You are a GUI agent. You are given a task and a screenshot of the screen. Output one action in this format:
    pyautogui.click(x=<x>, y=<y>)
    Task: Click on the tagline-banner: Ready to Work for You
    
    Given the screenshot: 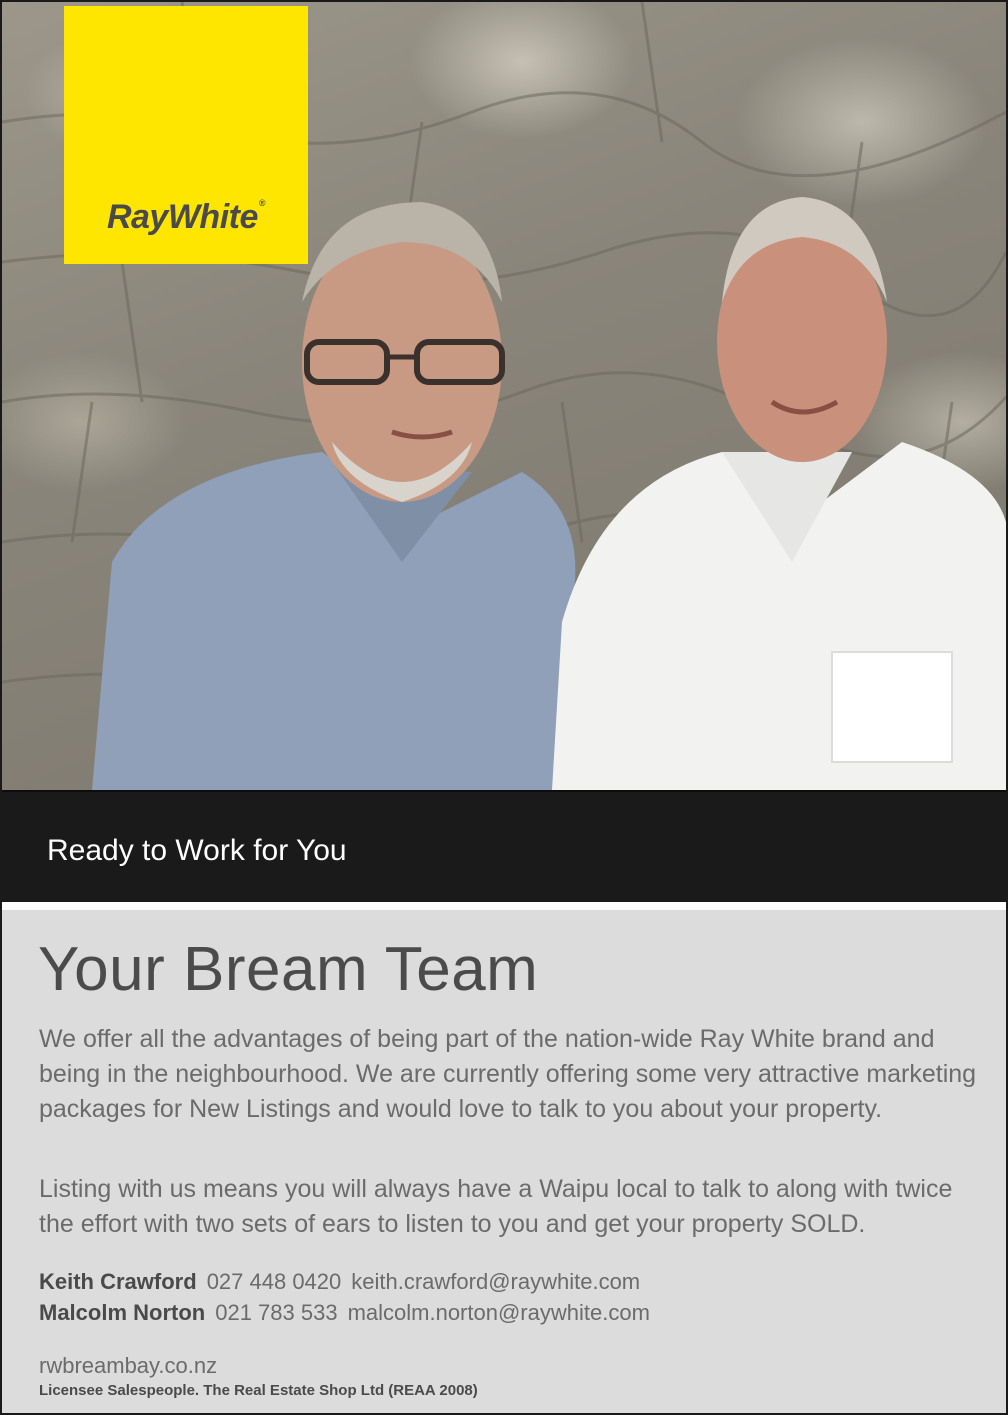 What is the action you would take?
    pyautogui.click(x=504, y=847)
    